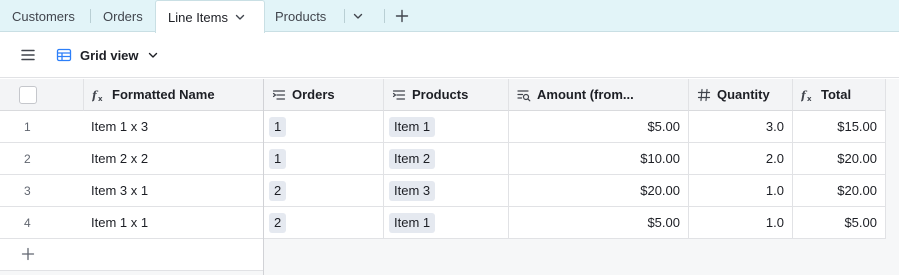 The image size is (899, 275). What do you see at coordinates (412, 190) in the screenshot?
I see `linked-record-chip: Item 3` at bounding box center [412, 190].